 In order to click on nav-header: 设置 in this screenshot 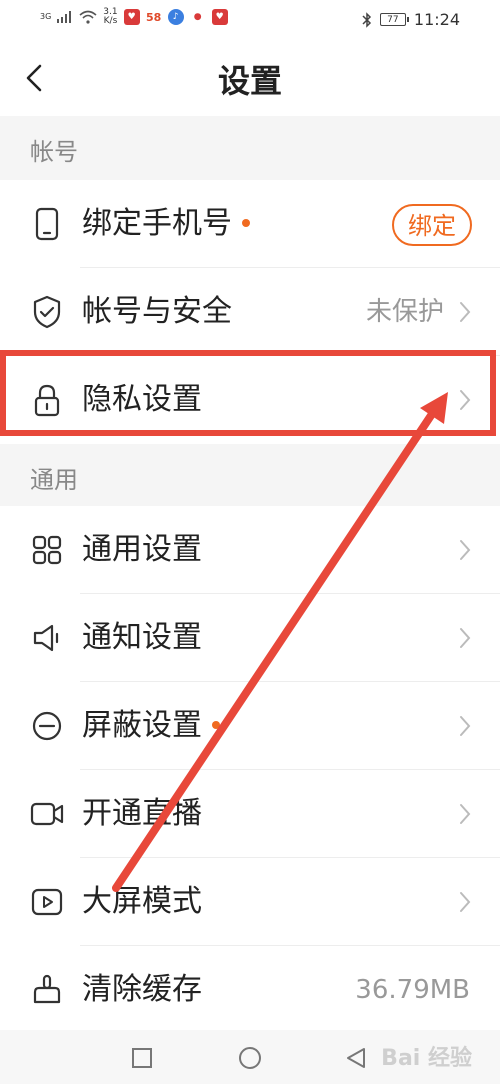, I will do `click(250, 78)`.